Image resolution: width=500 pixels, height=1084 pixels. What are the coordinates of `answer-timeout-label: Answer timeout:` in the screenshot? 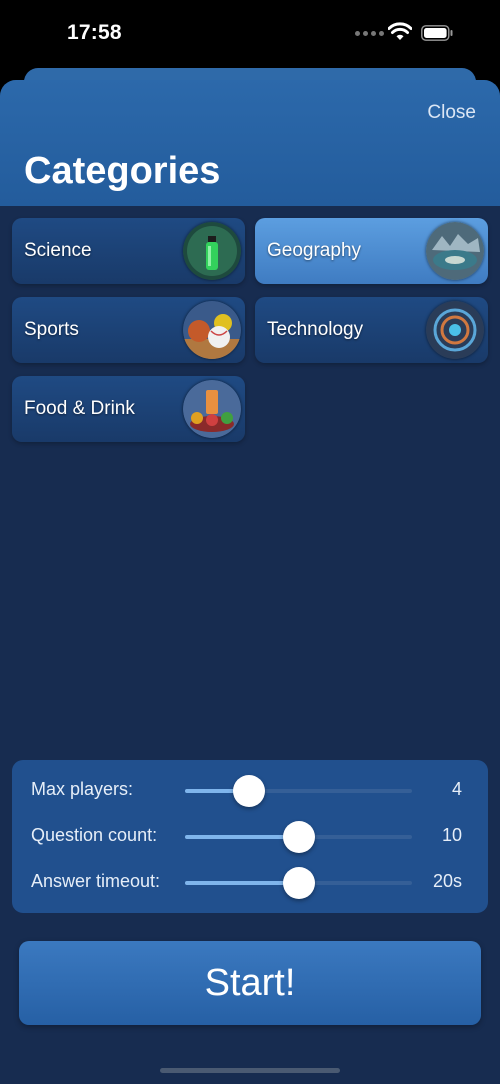 It's located at (96, 881).